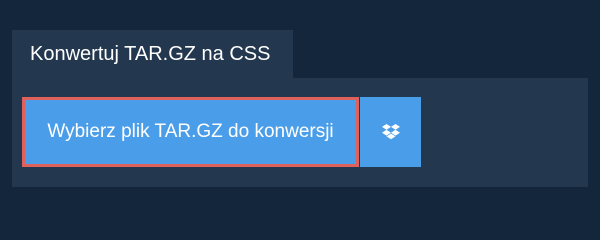  I want to click on dropbox-button, so click(390, 132).